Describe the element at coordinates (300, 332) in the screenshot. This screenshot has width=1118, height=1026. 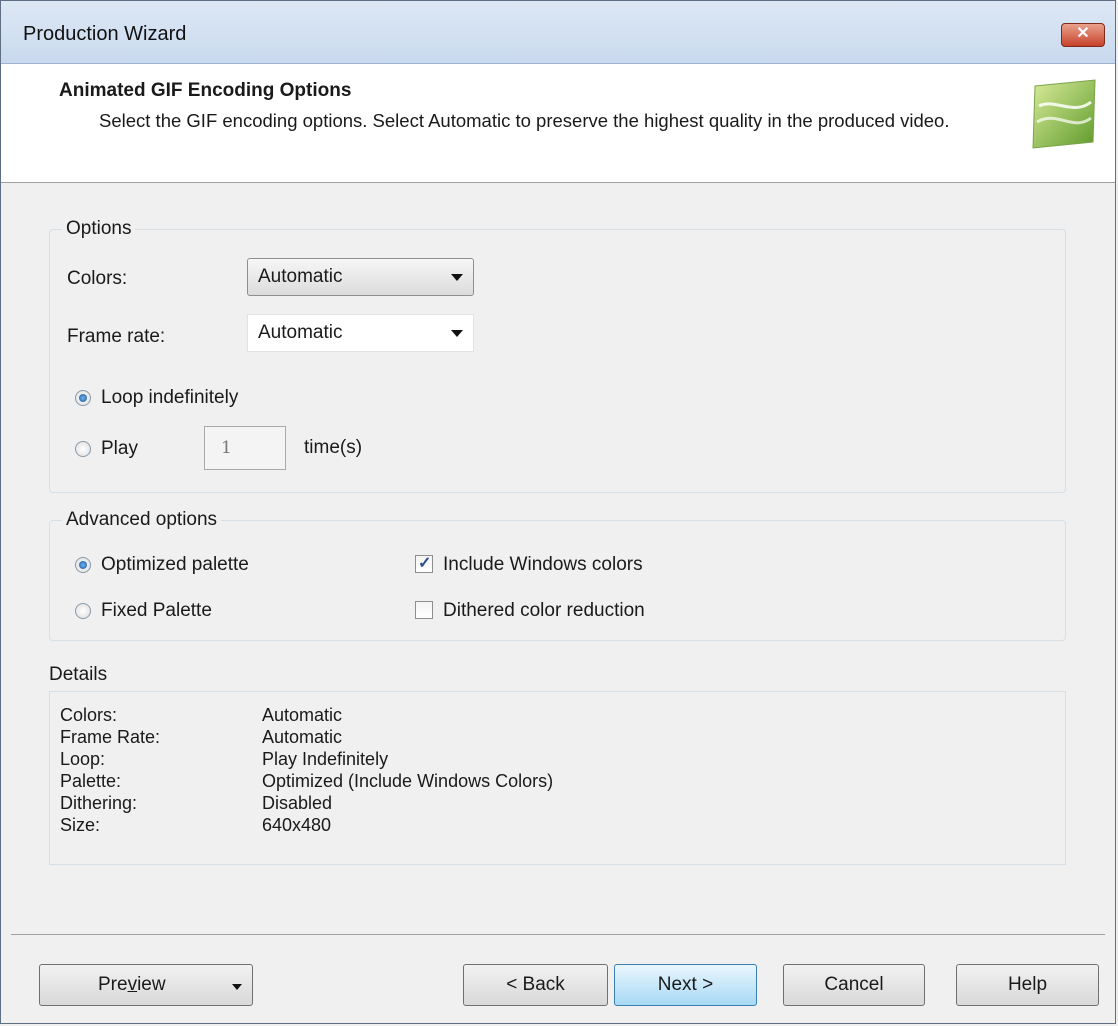
I see `frame-rate-value: Automatic` at that location.